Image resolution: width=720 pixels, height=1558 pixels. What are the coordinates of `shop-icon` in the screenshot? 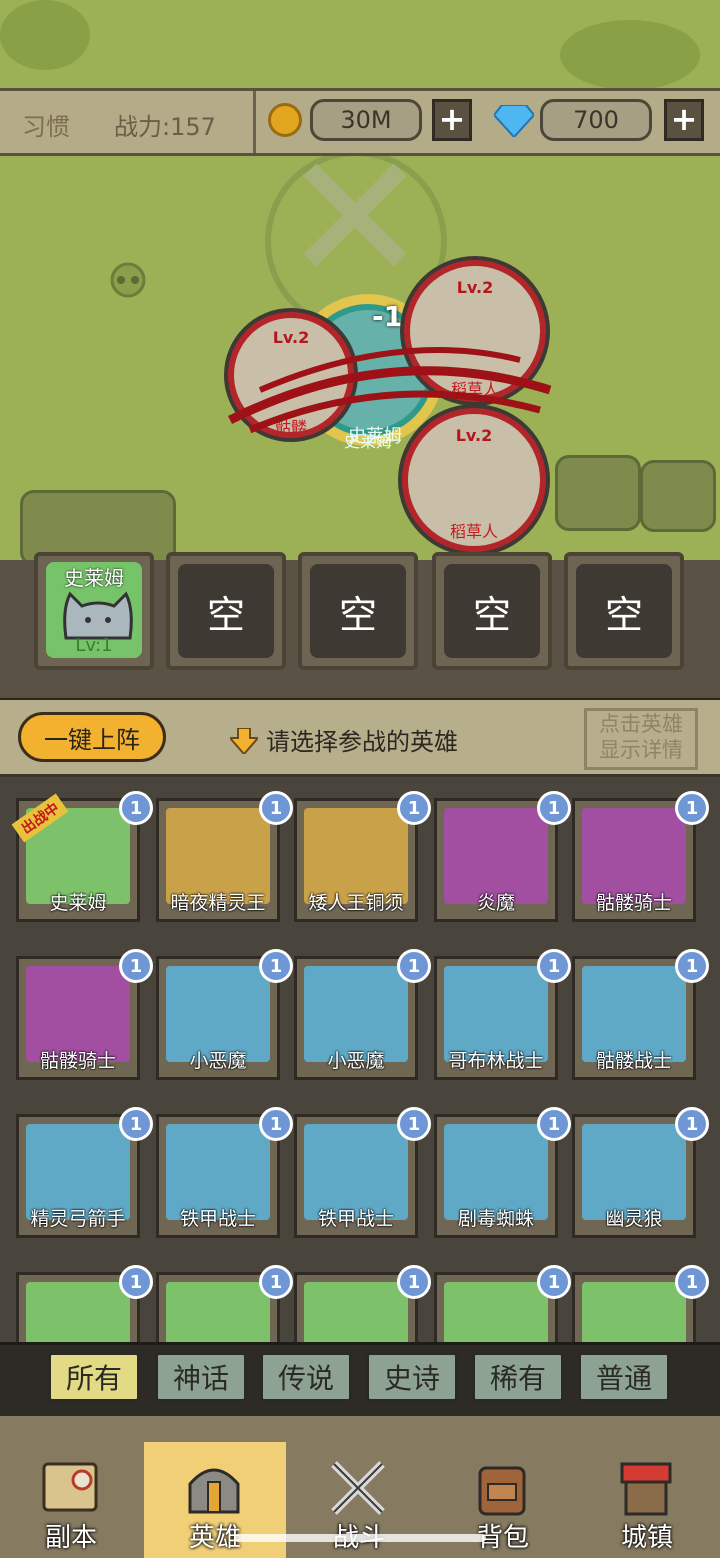 It's located at (646, 1489).